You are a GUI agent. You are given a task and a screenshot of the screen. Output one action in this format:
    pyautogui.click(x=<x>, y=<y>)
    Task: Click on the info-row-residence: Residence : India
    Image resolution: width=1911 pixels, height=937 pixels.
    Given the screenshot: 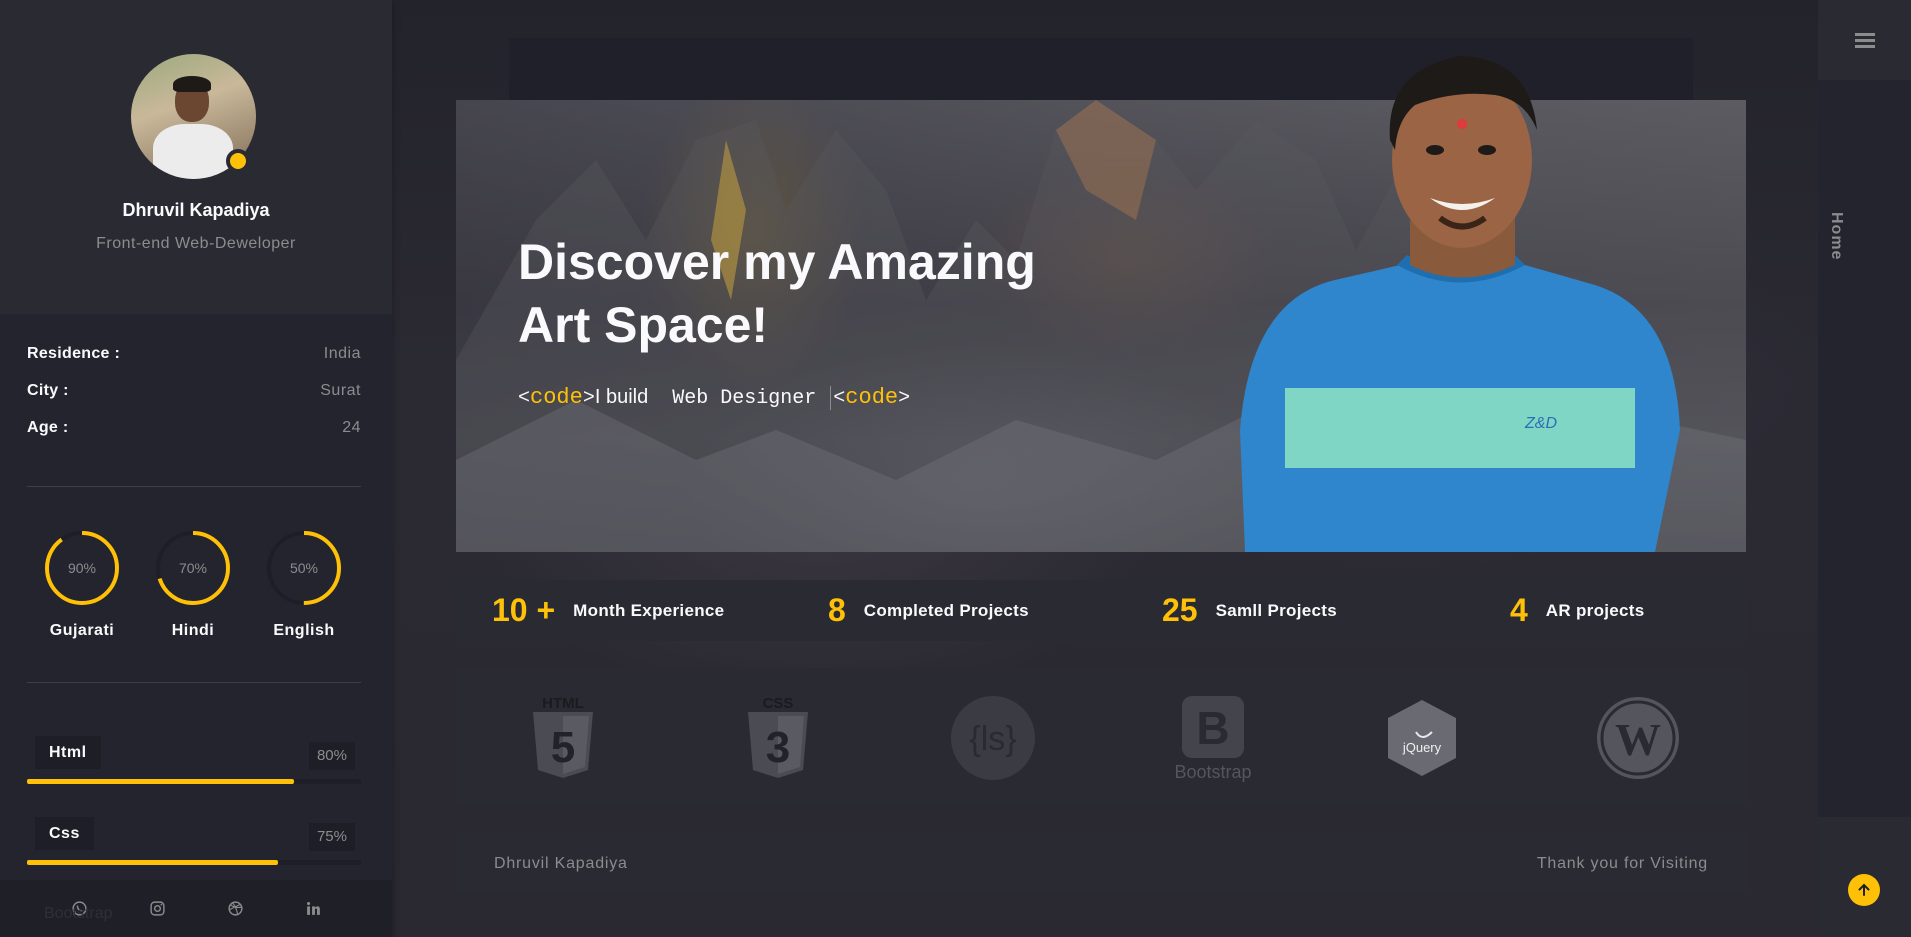 What is the action you would take?
    pyautogui.click(x=194, y=356)
    